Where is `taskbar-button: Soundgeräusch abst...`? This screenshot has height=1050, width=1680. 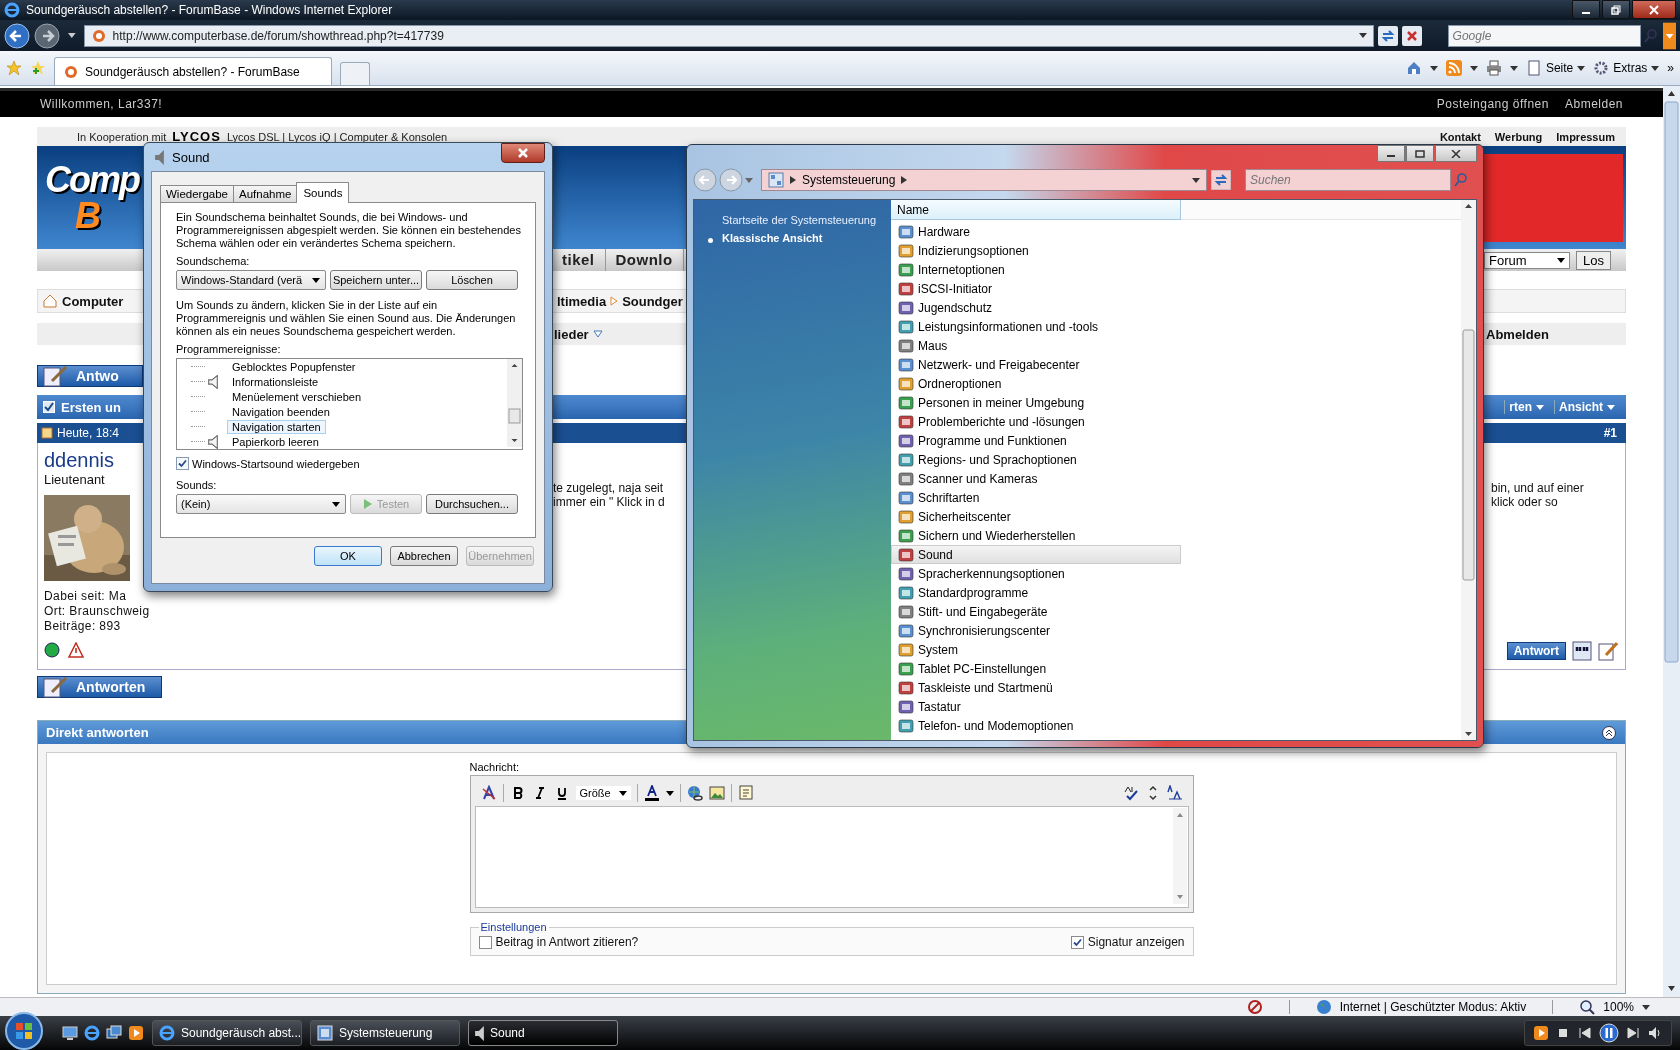
taskbar-button: Soundgeräusch abst... is located at coordinates (227, 1033).